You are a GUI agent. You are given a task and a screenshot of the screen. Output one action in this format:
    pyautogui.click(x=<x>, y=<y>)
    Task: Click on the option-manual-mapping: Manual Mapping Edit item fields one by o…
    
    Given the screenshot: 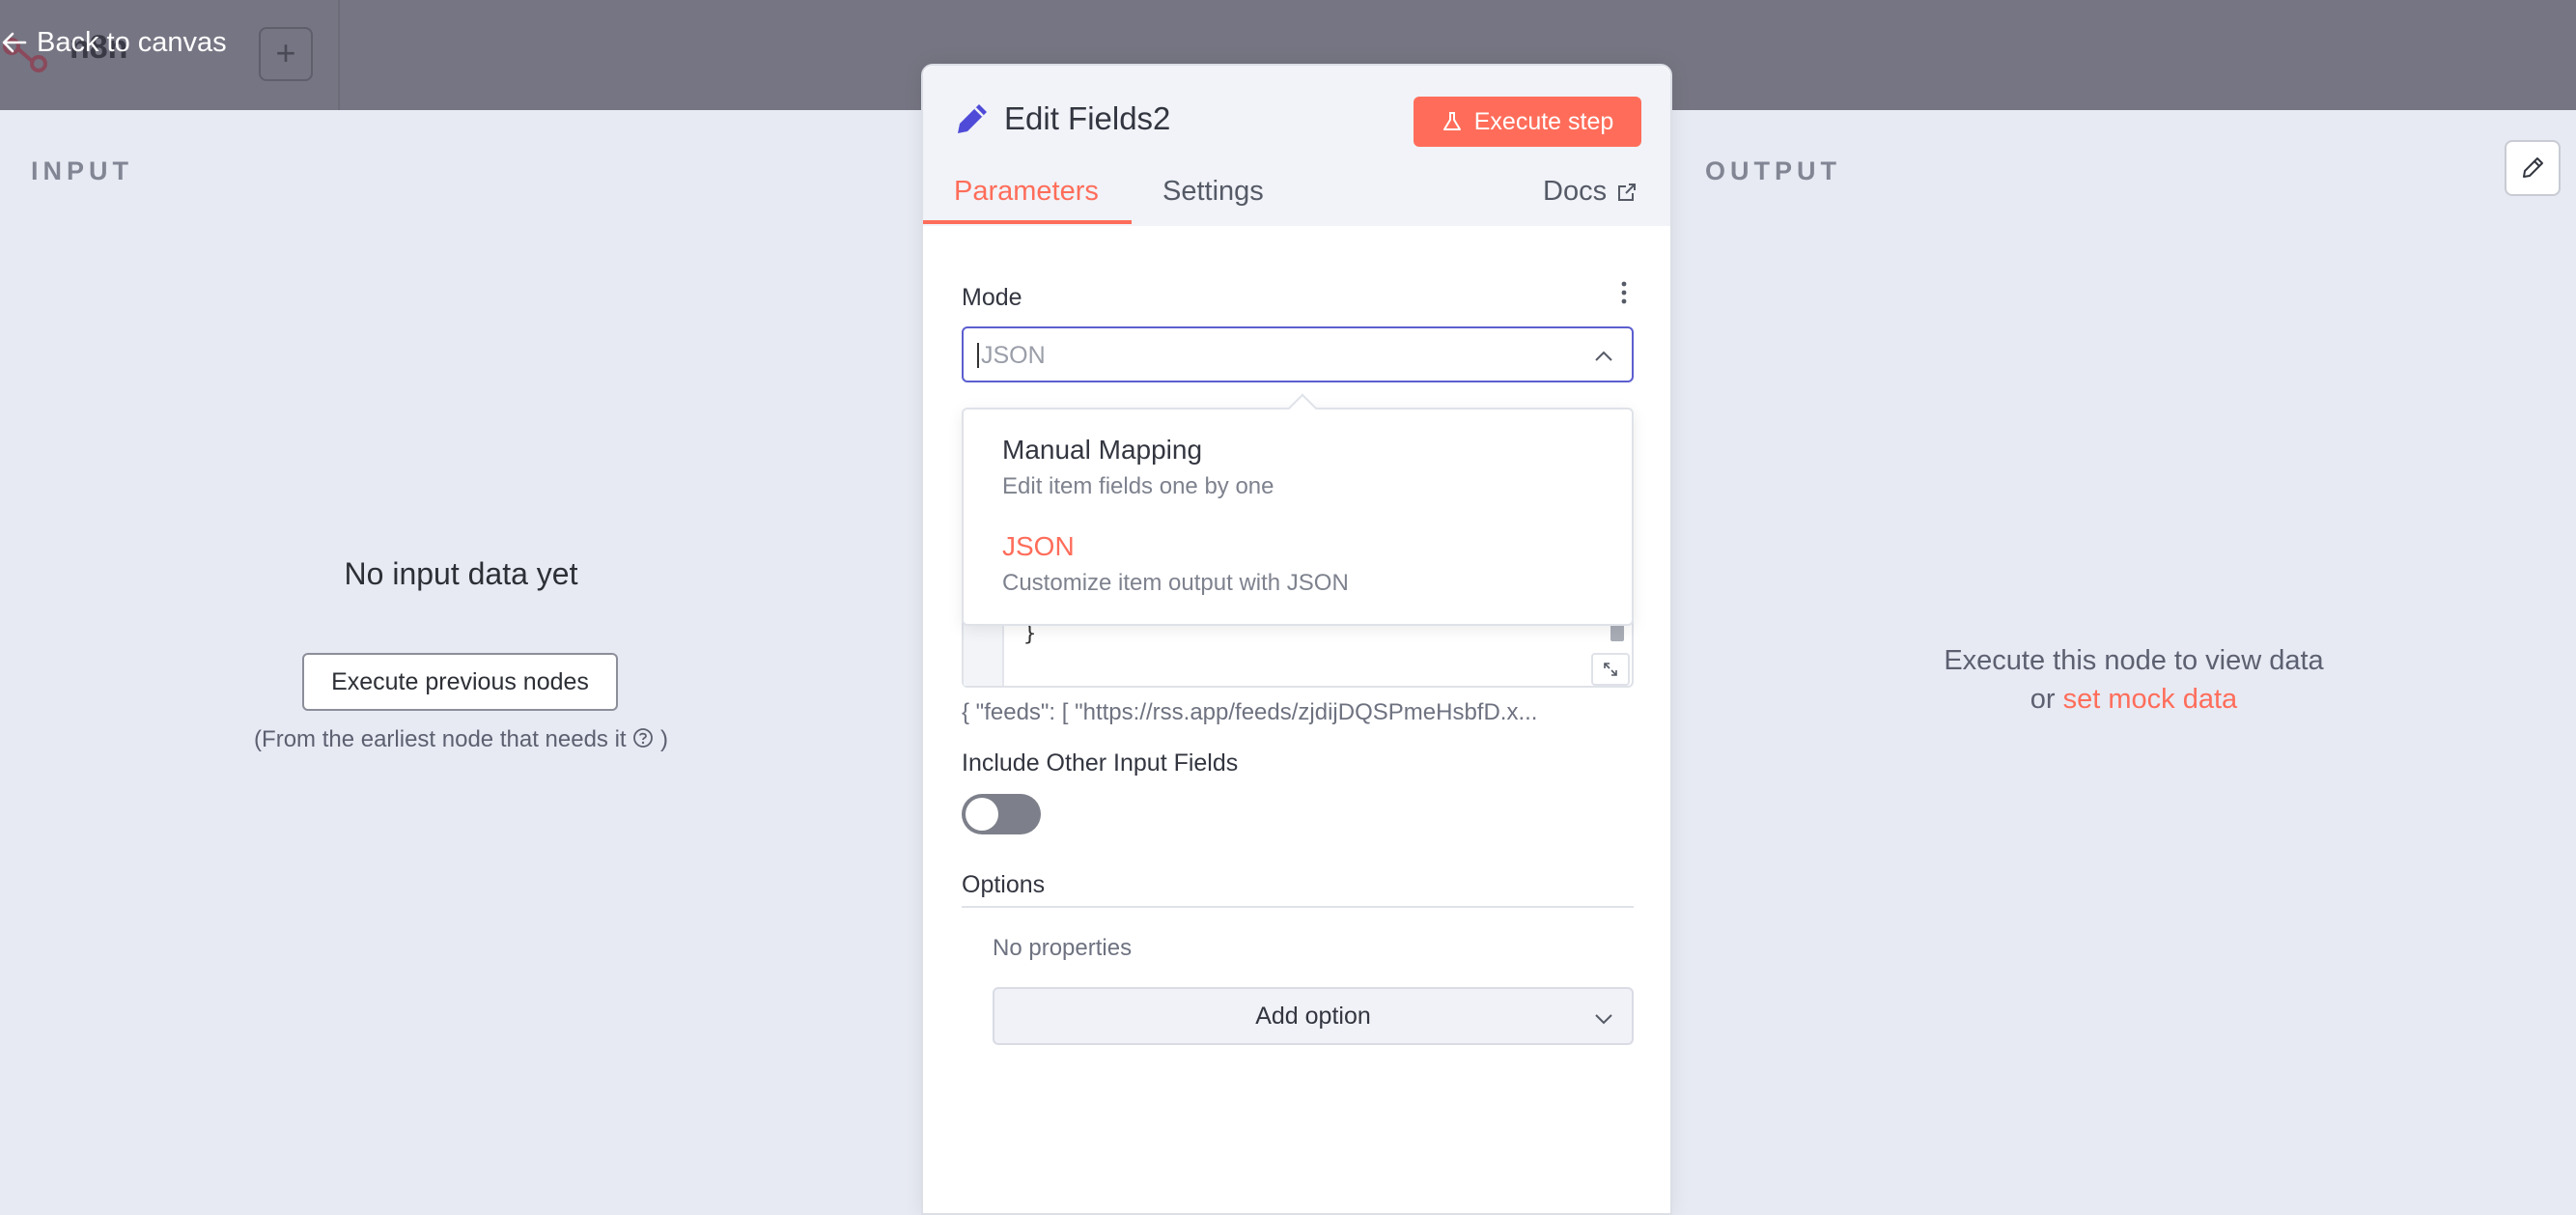 What is the action you would take?
    pyautogui.click(x=1138, y=467)
    